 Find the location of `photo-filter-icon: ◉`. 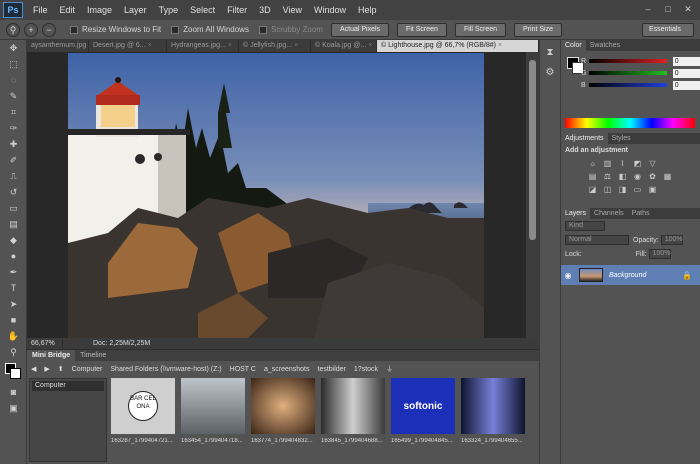

photo-filter-icon: ◉ is located at coordinates (637, 176).